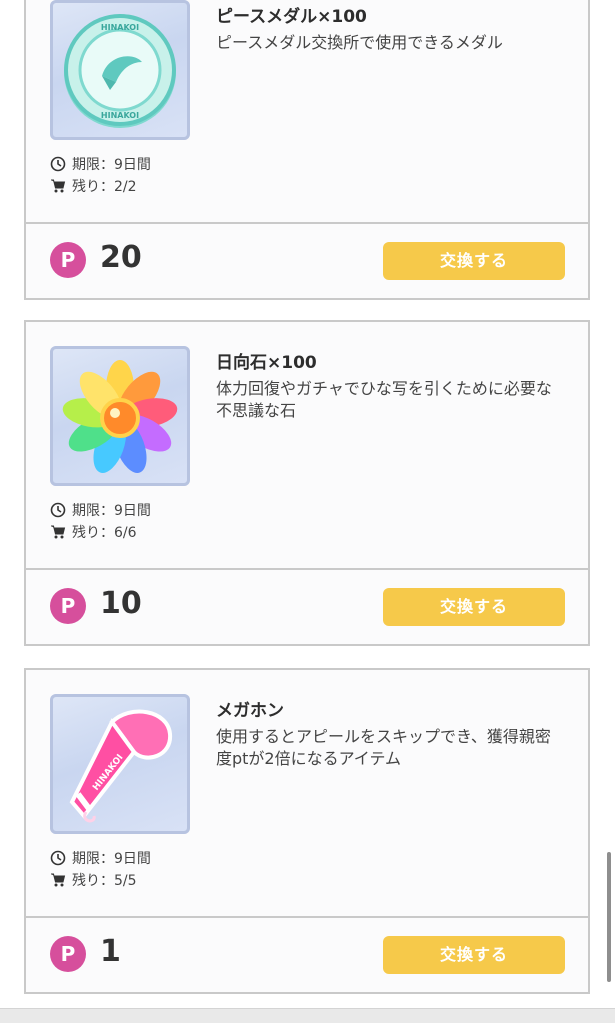  What do you see at coordinates (104, 187) in the screenshot?
I see `remaining-text: 残り：2/2` at bounding box center [104, 187].